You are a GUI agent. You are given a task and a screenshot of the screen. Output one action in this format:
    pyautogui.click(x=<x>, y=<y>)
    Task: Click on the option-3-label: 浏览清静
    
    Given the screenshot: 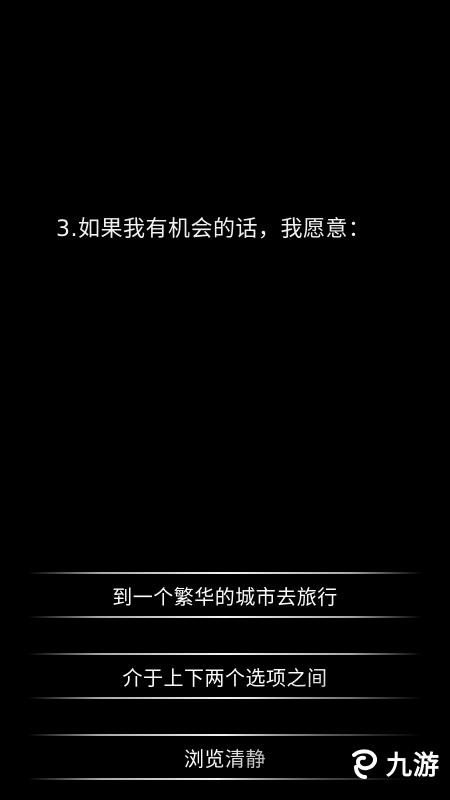 What is the action you would take?
    pyautogui.click(x=225, y=758)
    